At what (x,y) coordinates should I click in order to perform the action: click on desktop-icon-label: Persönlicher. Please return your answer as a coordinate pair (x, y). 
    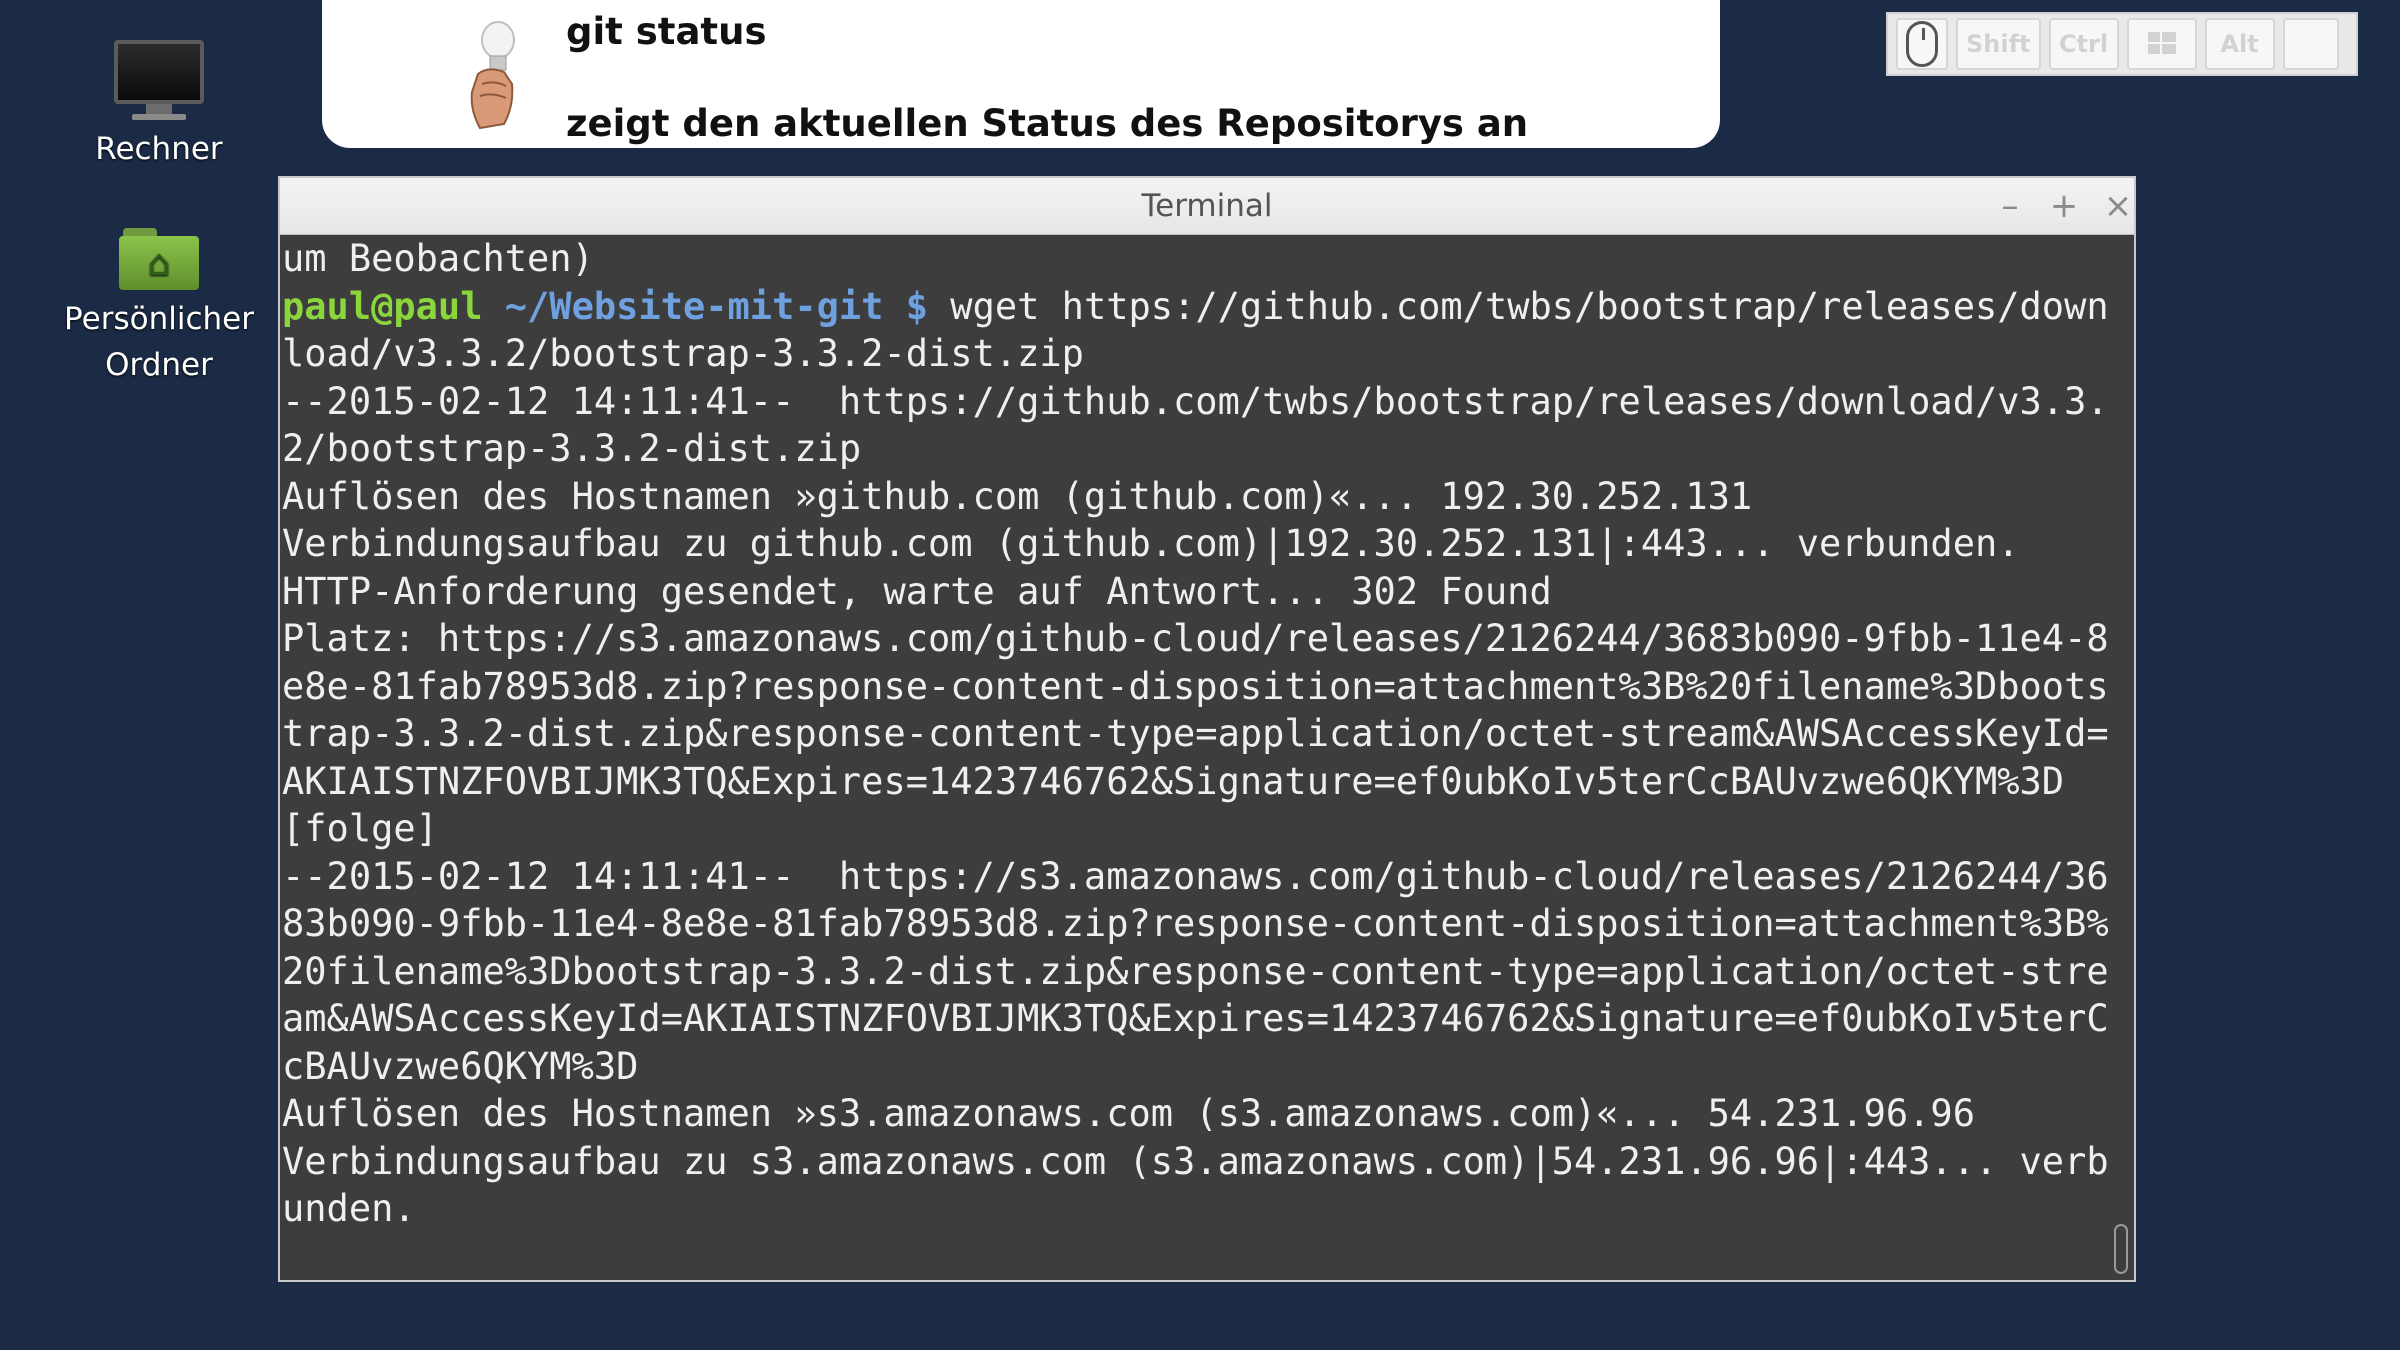
    Looking at the image, I should click on (159, 319).